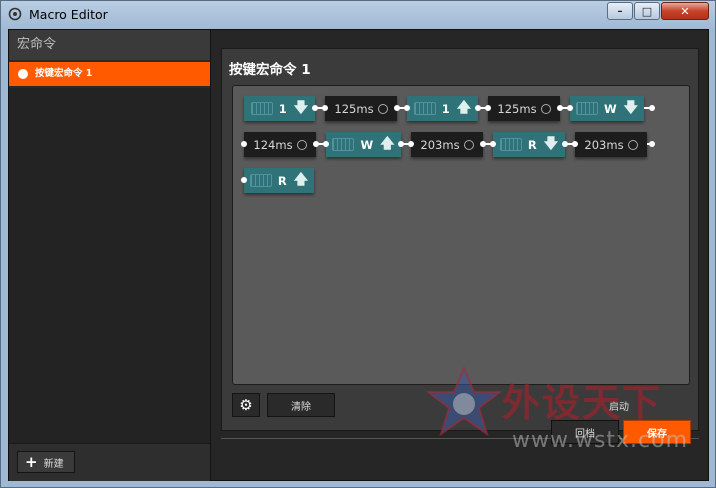 The image size is (716, 488). I want to click on delay-node-1: 125 ms, so click(361, 108).